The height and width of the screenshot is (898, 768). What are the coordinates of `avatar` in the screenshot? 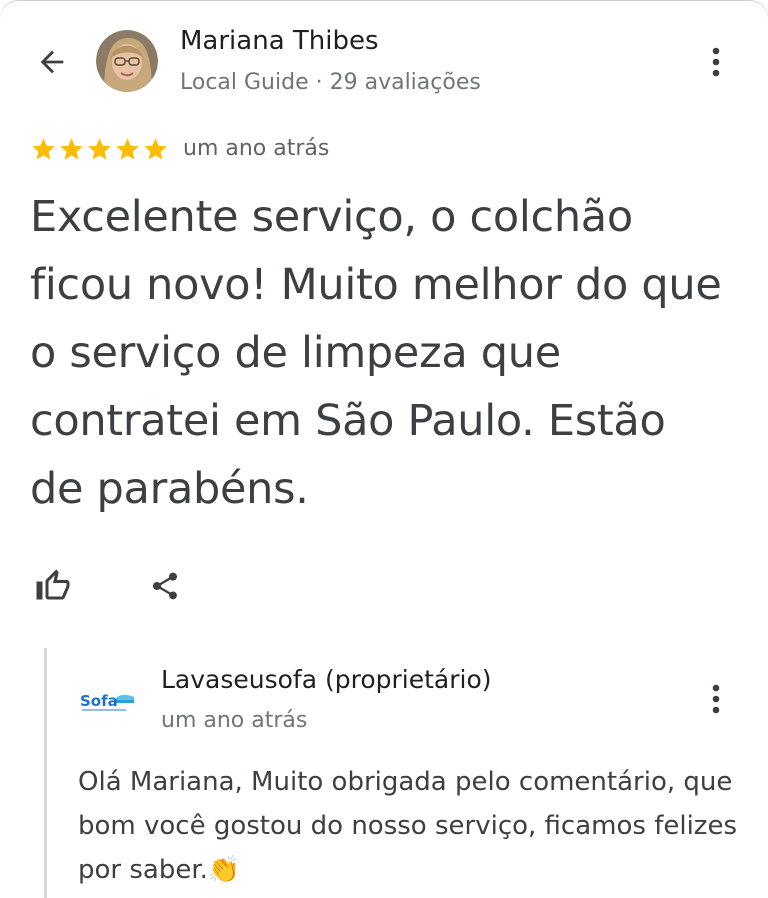 It's located at (127, 61).